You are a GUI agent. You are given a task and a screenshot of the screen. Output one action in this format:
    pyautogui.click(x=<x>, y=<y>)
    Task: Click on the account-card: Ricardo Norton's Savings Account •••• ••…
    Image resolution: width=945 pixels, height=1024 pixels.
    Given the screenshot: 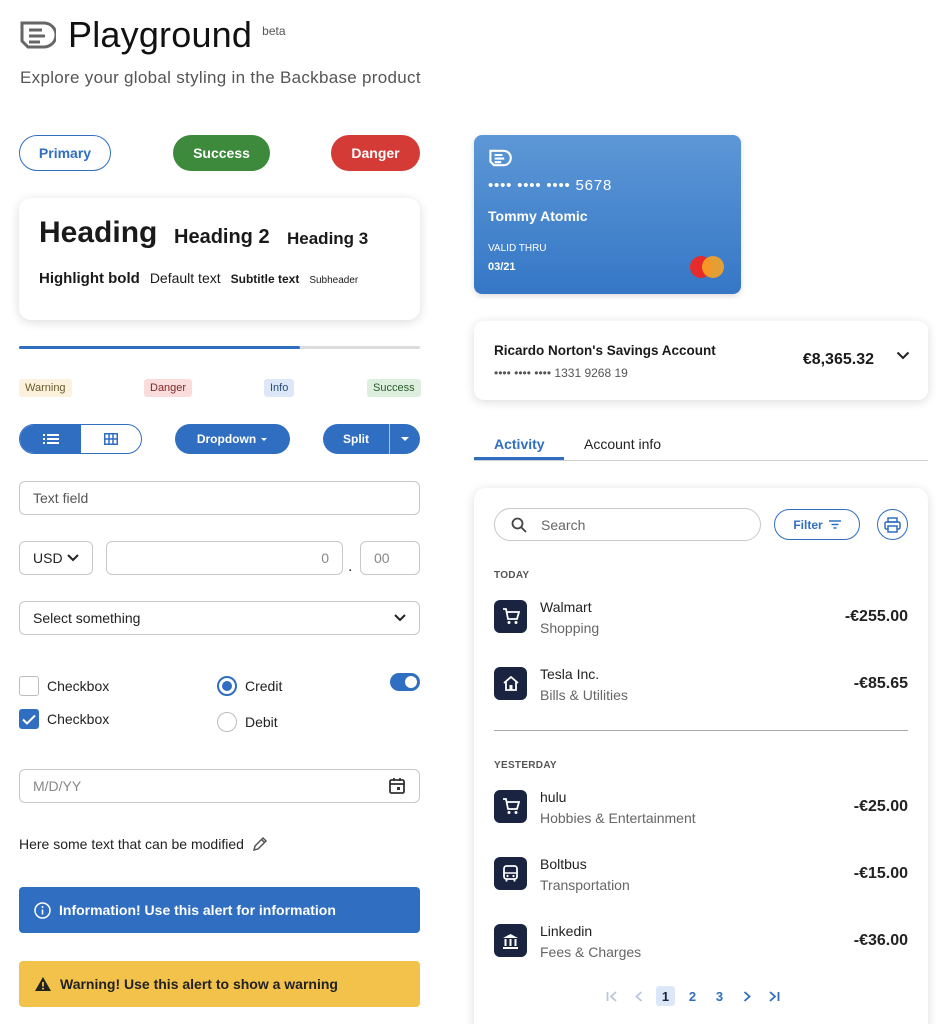 What is the action you would take?
    pyautogui.click(x=701, y=360)
    